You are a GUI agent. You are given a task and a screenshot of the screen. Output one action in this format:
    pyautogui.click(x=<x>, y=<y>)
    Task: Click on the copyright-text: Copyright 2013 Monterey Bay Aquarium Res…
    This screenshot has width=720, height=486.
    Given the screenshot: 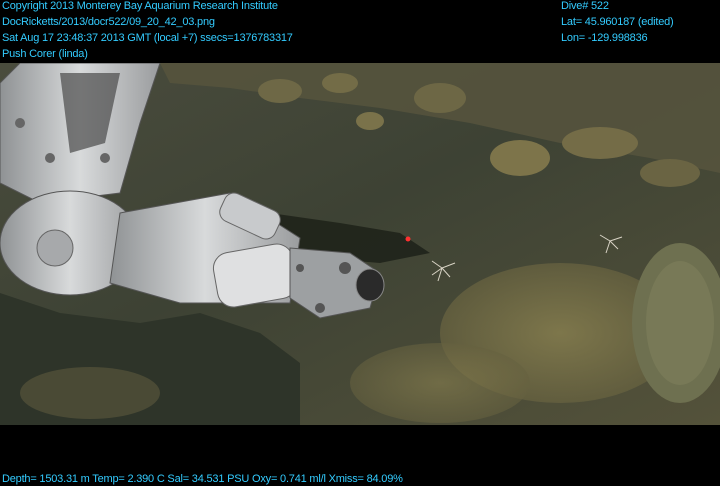 What is the action you would take?
    pyautogui.click(x=140, y=6)
    